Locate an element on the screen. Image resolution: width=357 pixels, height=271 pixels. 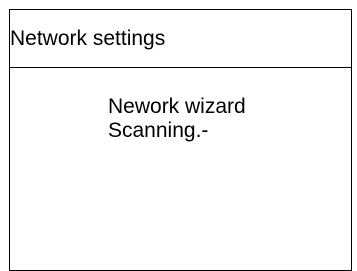
scanning-status: Scanning.- is located at coordinates (158, 130).